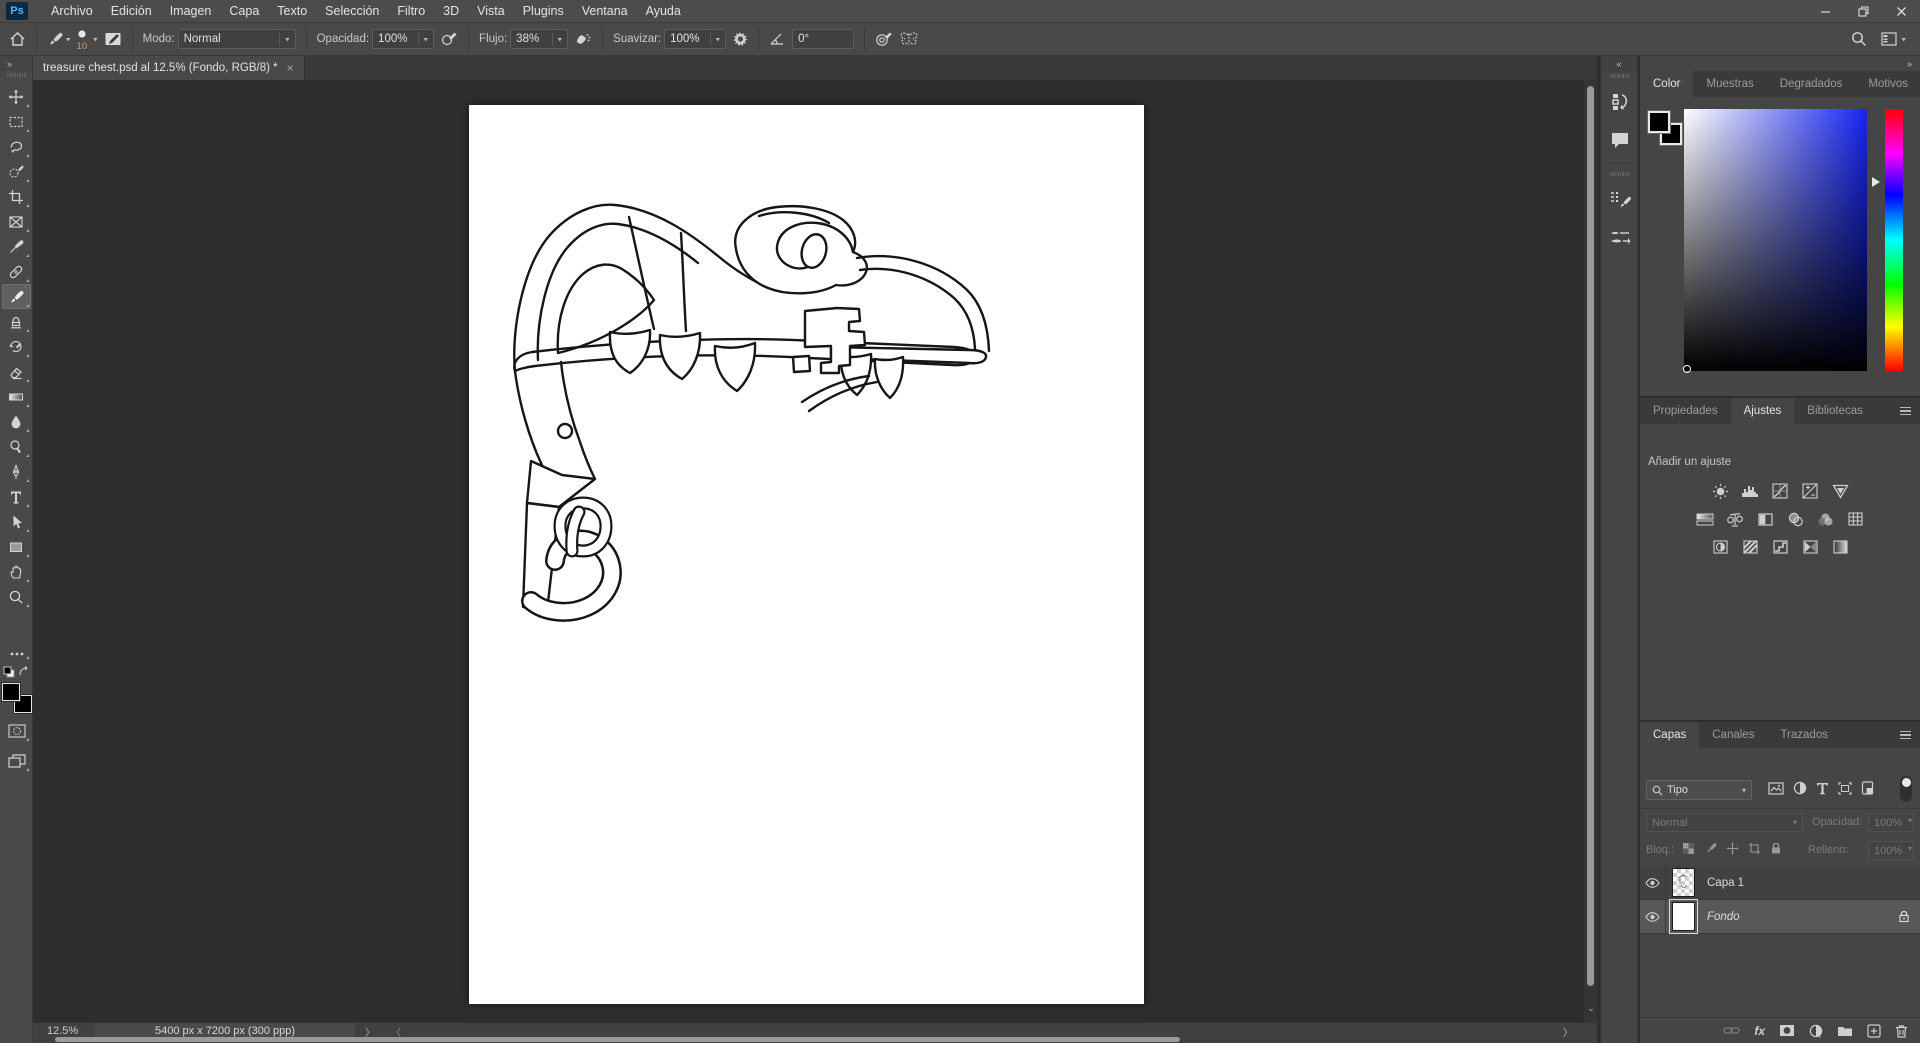 Image resolution: width=1920 pixels, height=1043 pixels. What do you see at coordinates (290, 68) in the screenshot?
I see `close-tab-icon: ×` at bounding box center [290, 68].